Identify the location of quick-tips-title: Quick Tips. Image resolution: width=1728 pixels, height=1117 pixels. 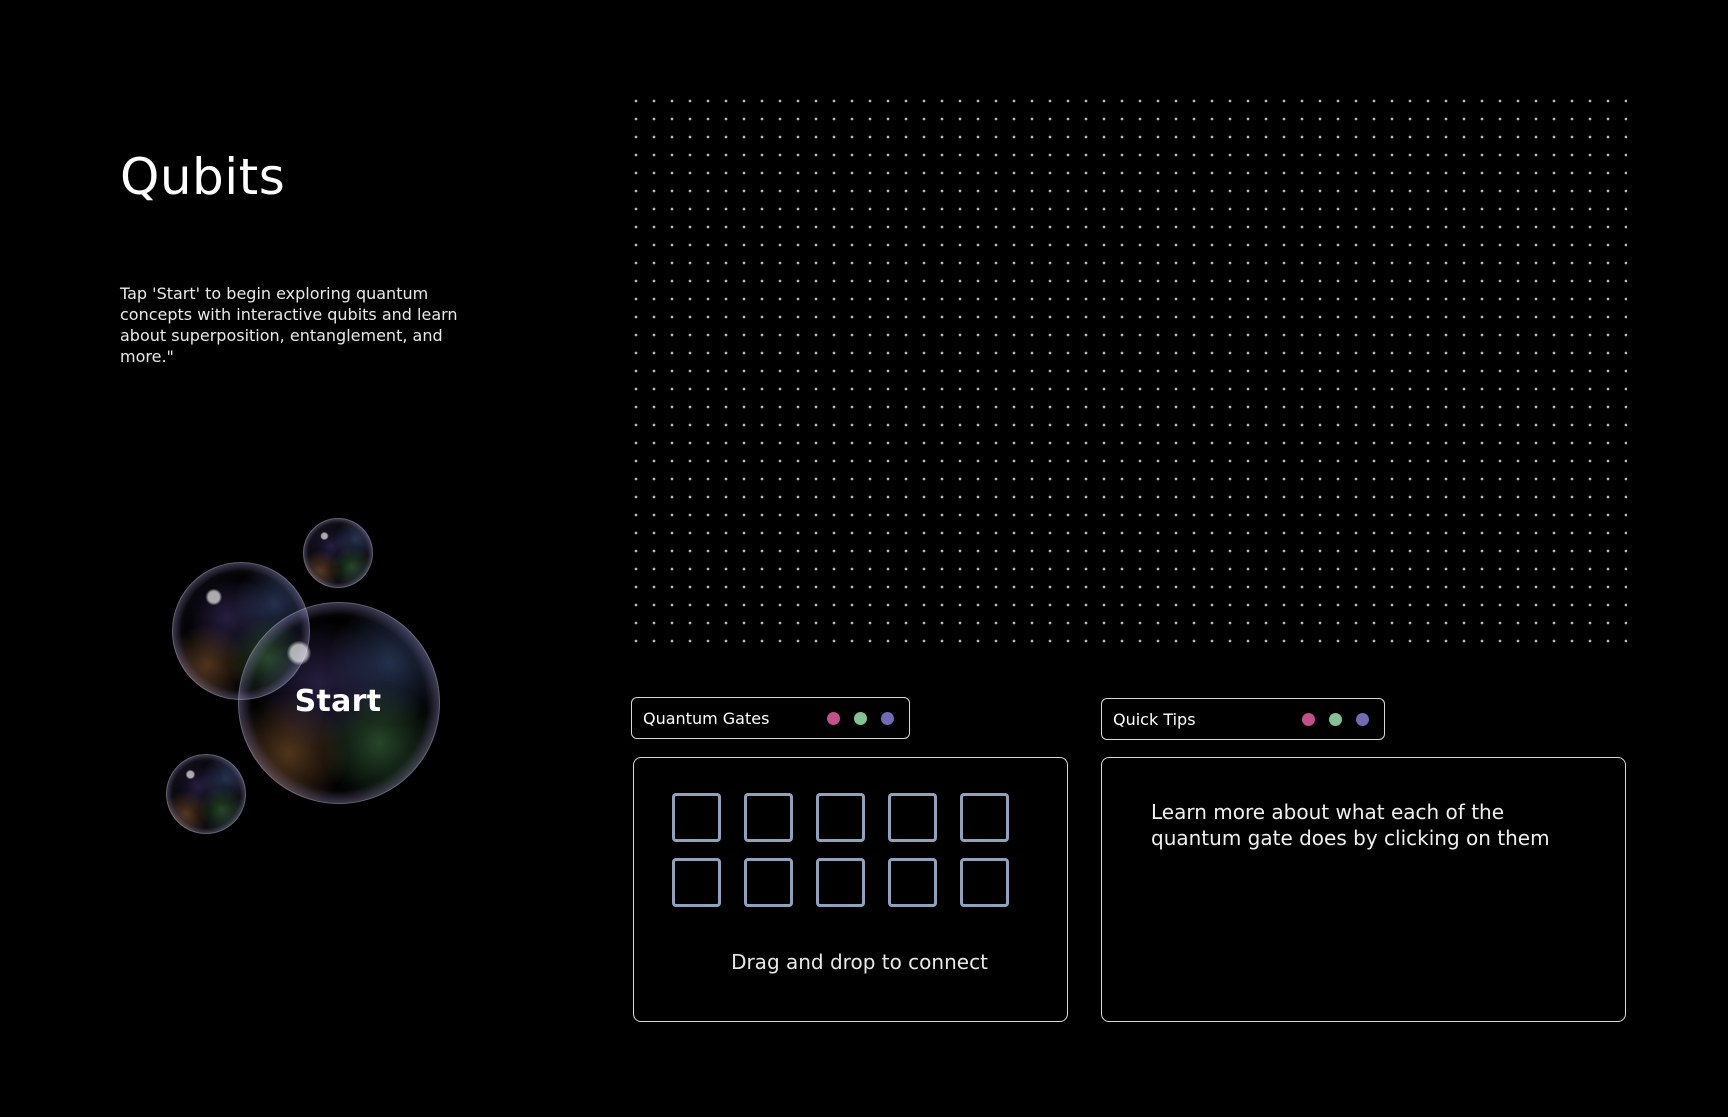
(1154, 719).